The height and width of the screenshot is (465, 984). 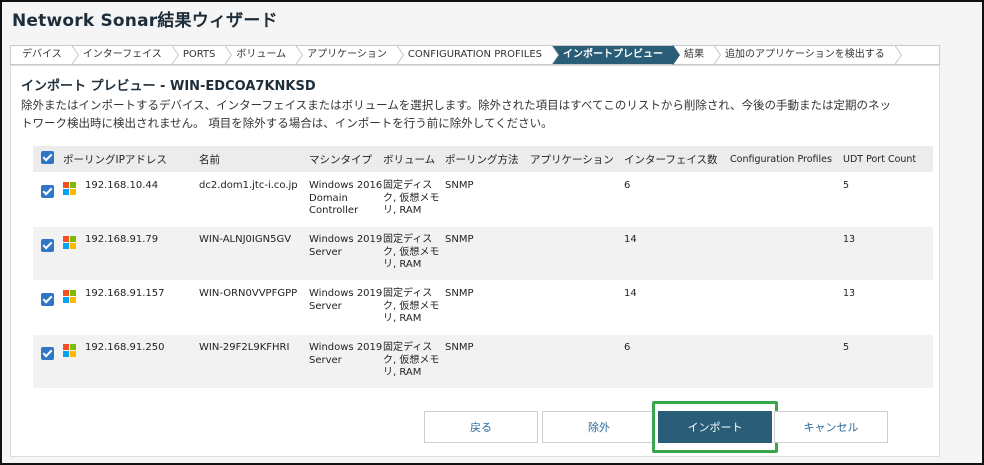 I want to click on header-machine-type: マシンタイプ, so click(x=346, y=159).